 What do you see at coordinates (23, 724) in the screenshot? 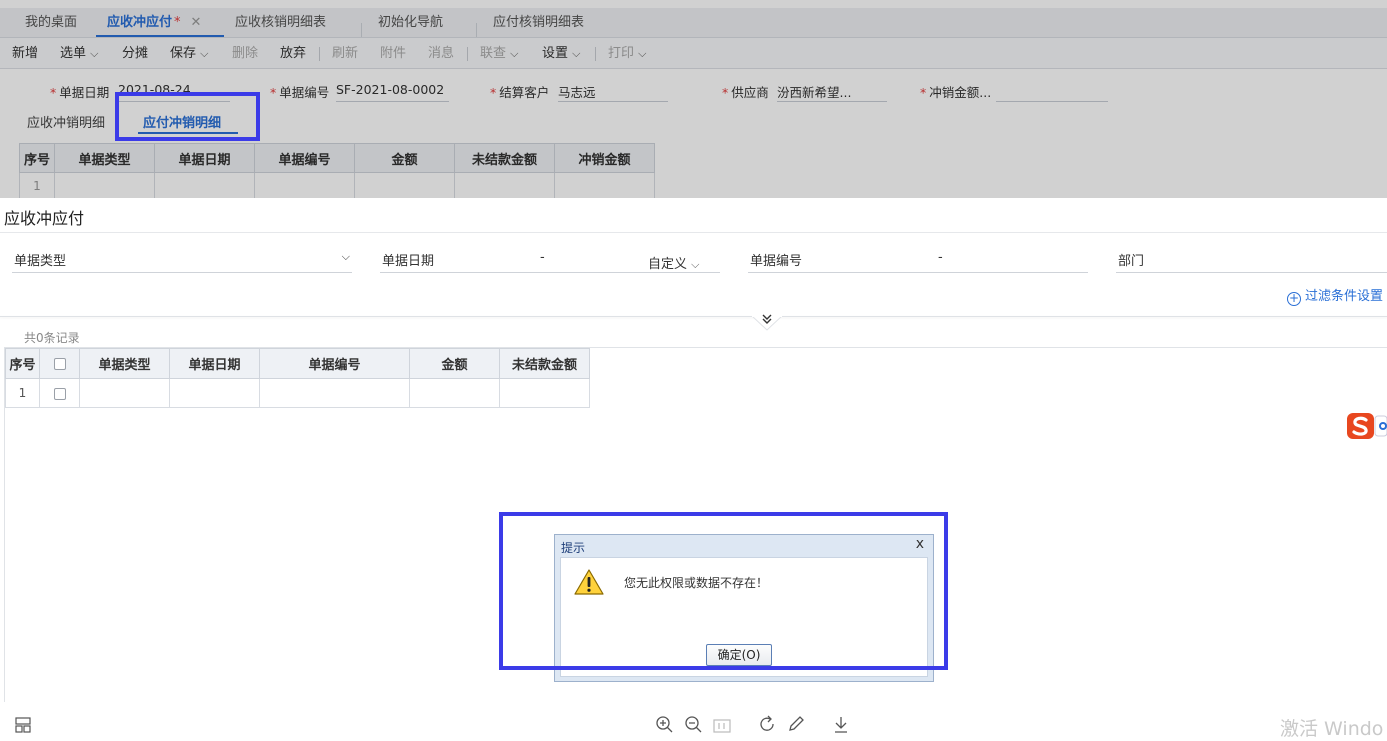
I see `layout-icon` at bounding box center [23, 724].